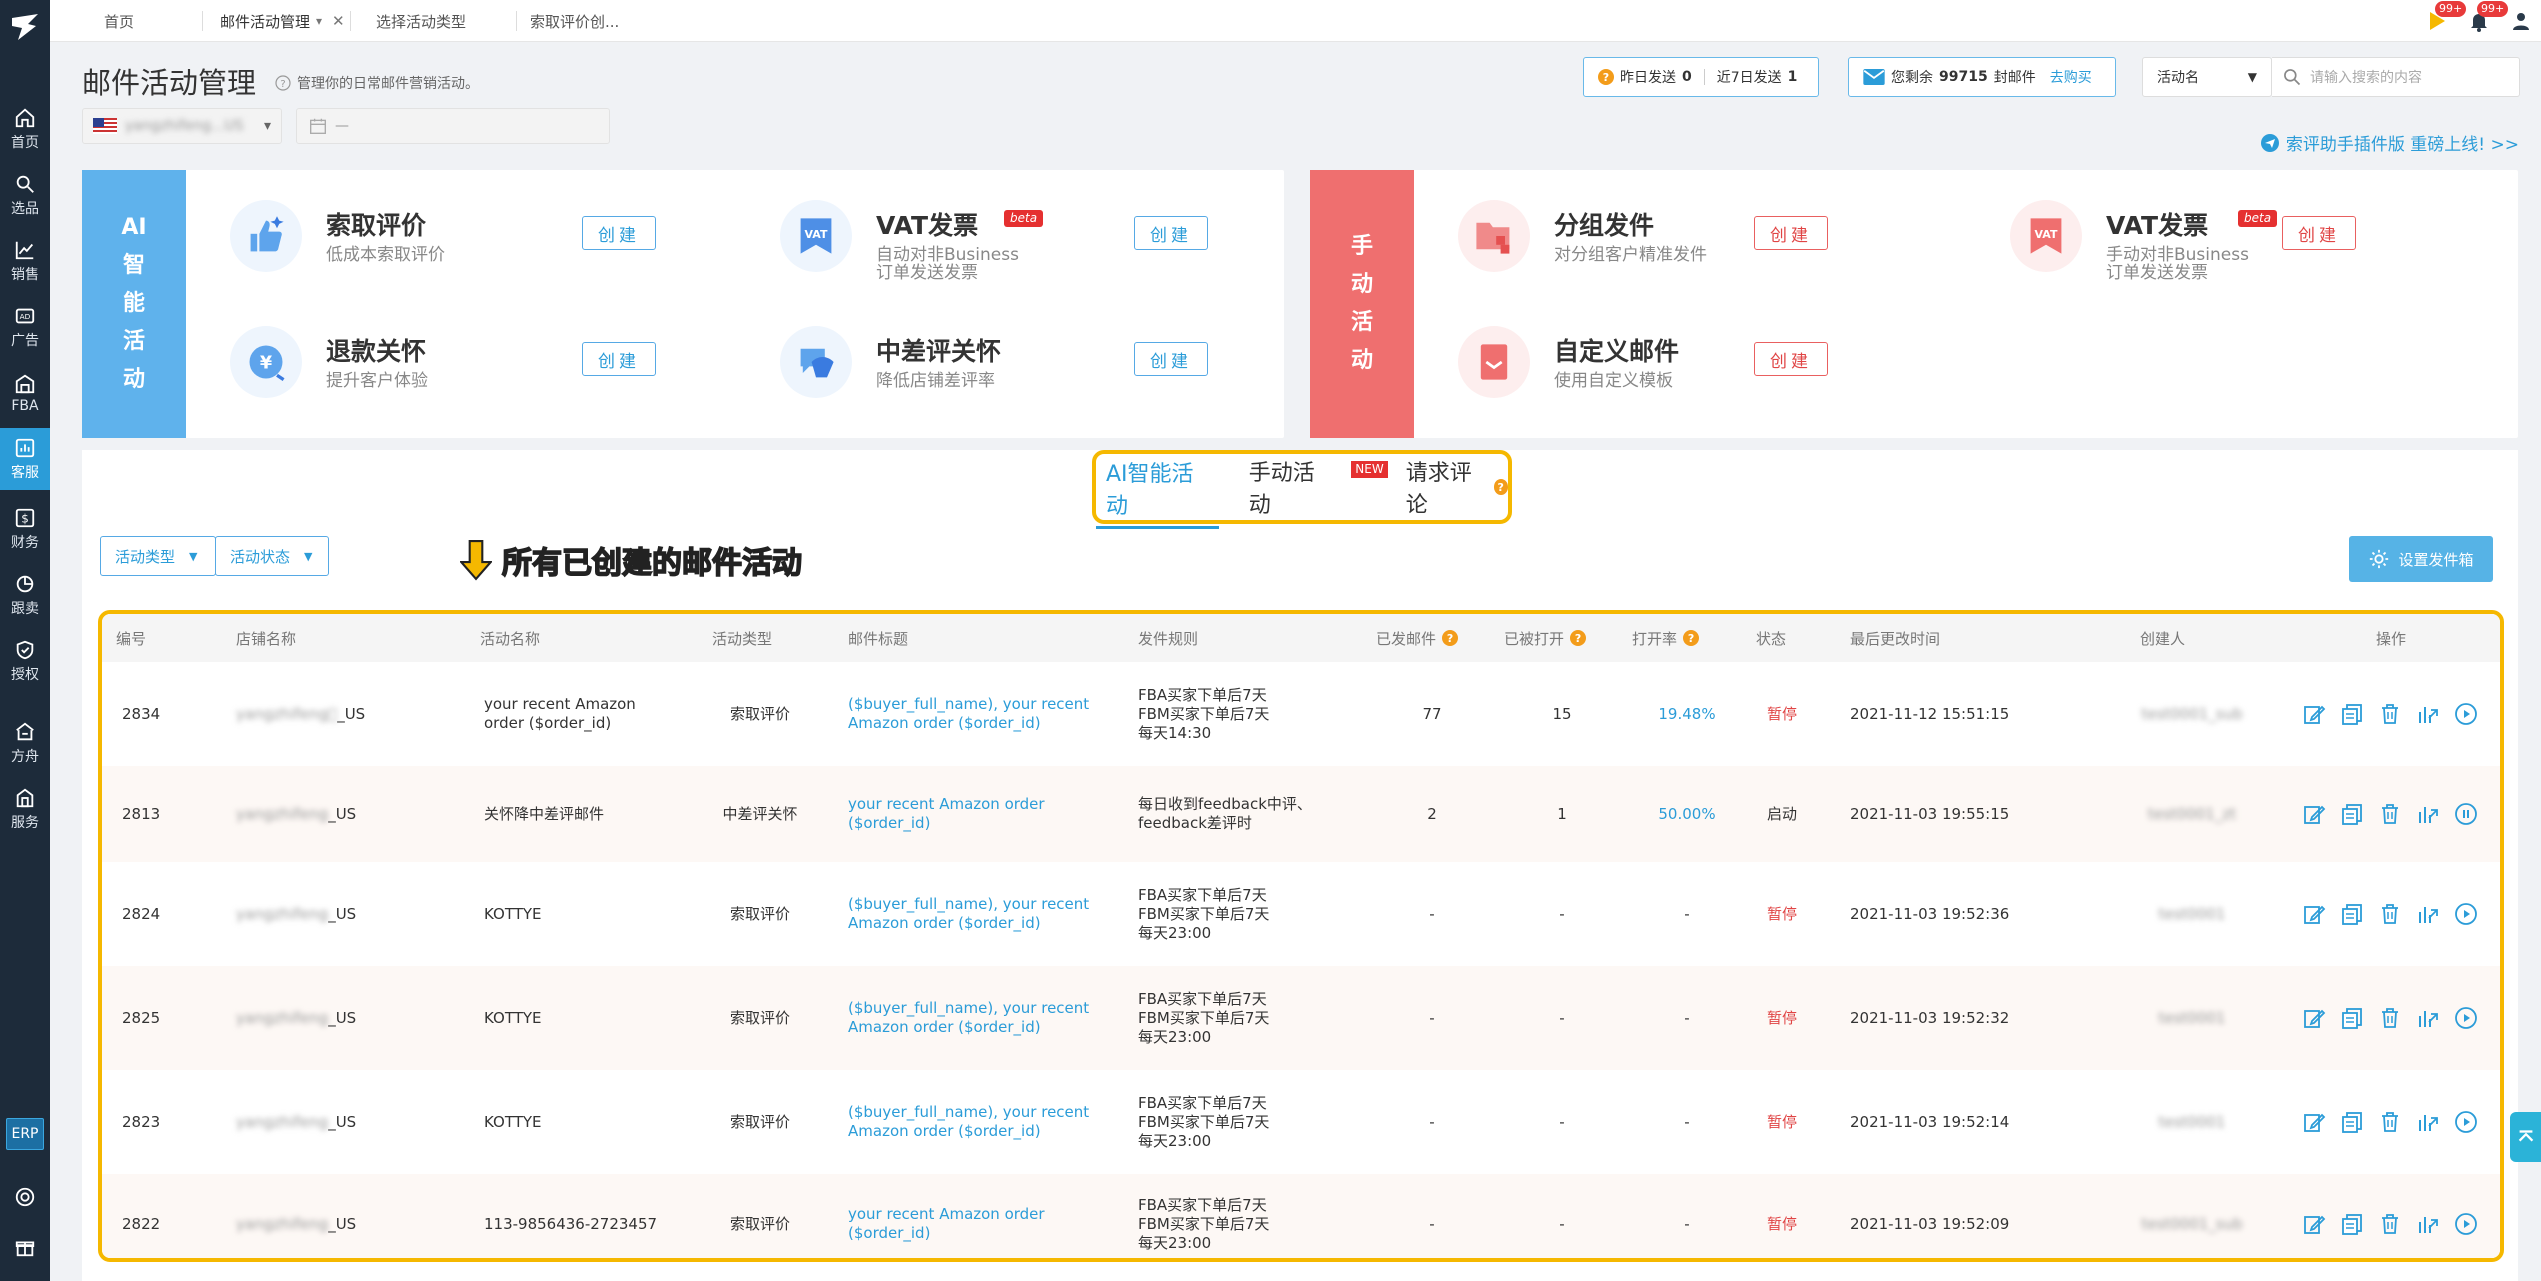 This screenshot has height=1281, width=2541. I want to click on th-label: 活动类型, so click(742, 638).